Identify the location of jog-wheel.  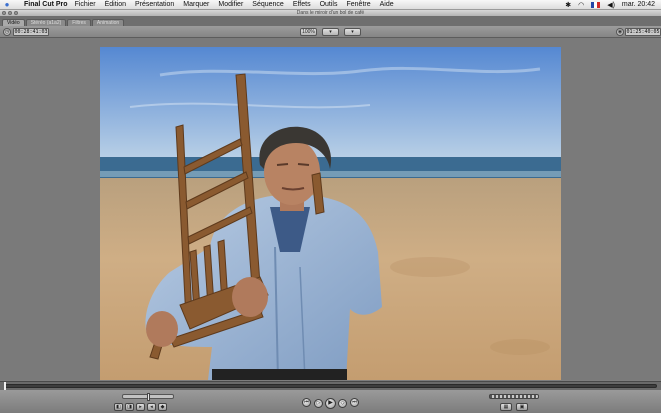
(514, 396).